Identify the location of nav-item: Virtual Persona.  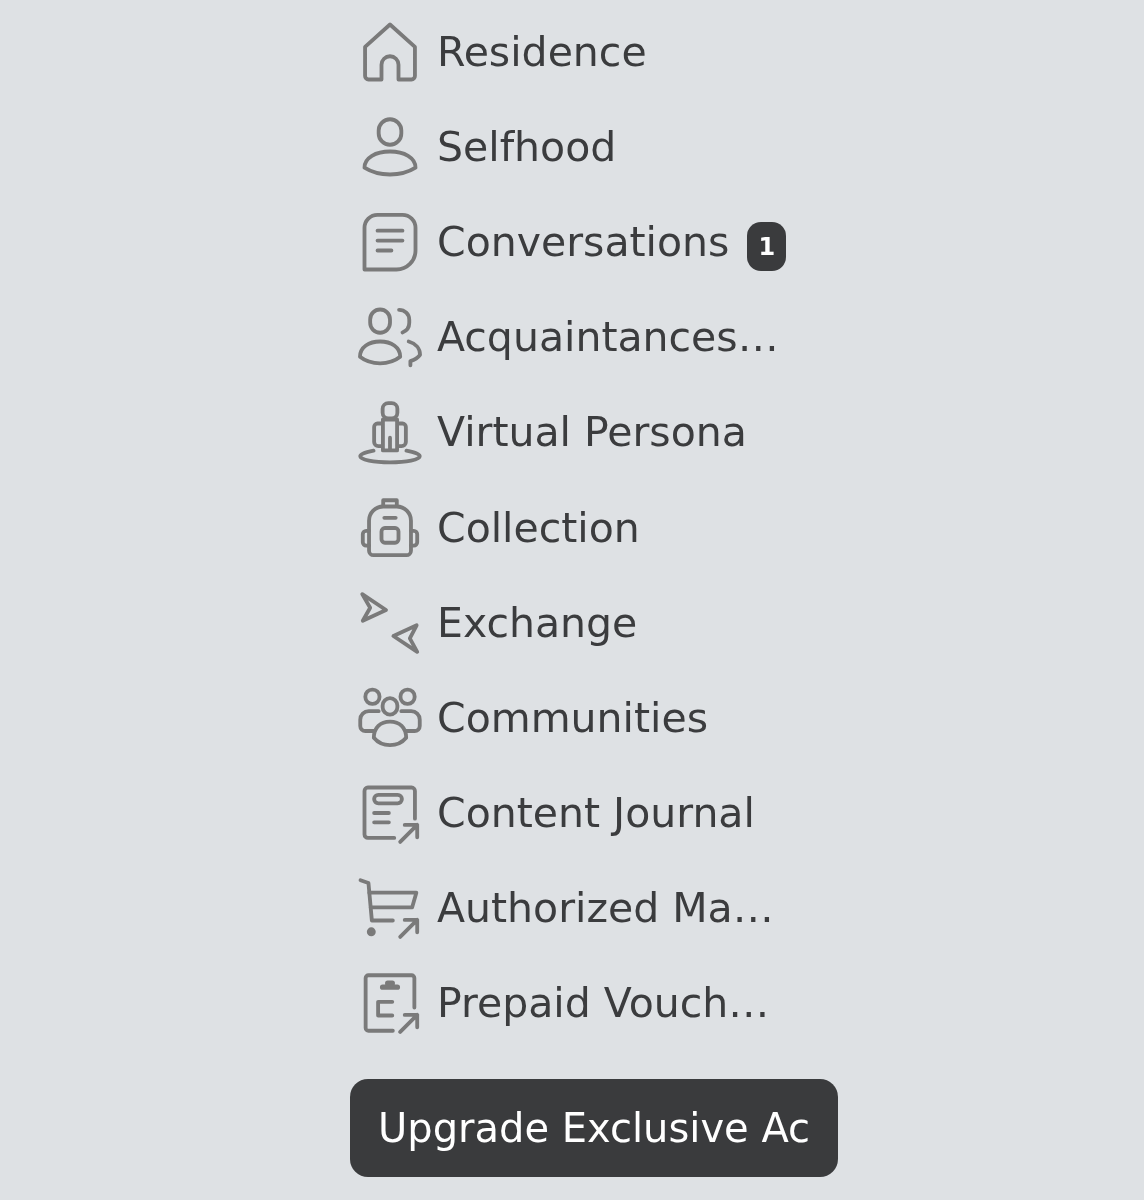
(550, 432).